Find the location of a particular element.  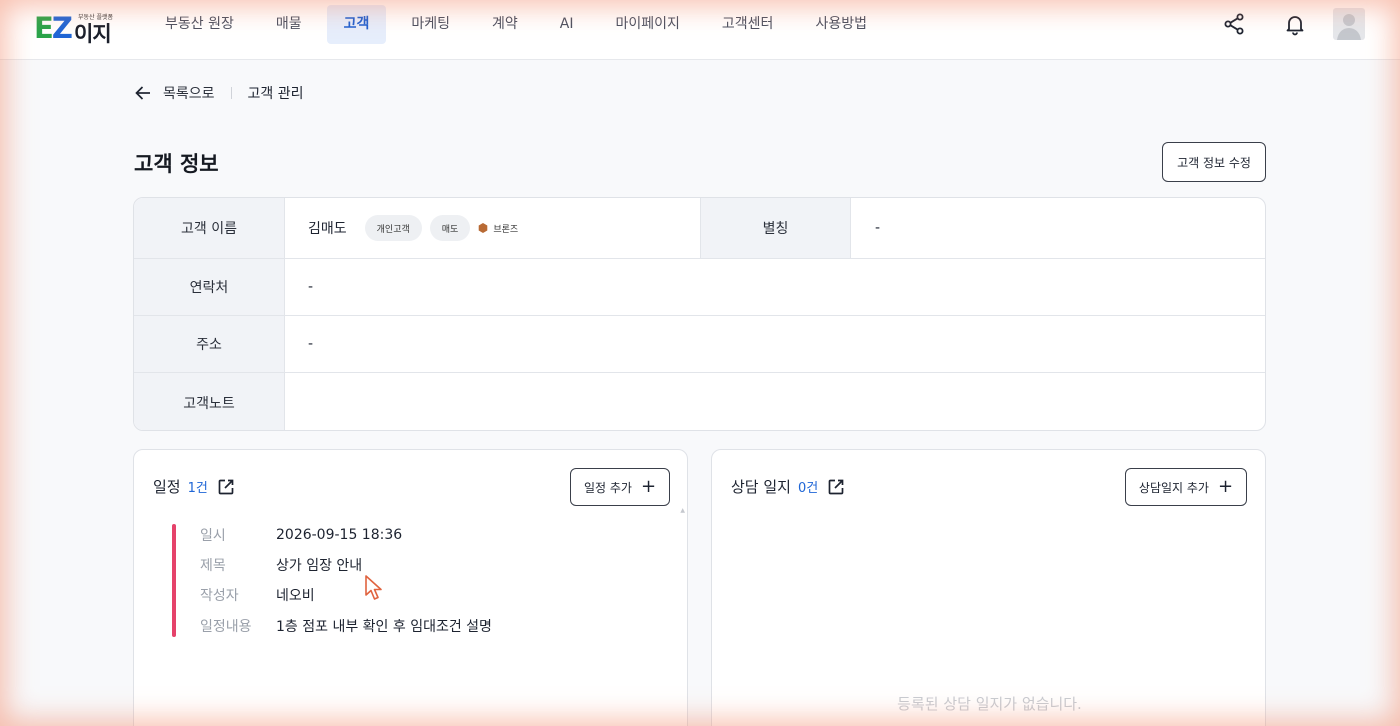

consultation-count: 0건 is located at coordinates (808, 488).